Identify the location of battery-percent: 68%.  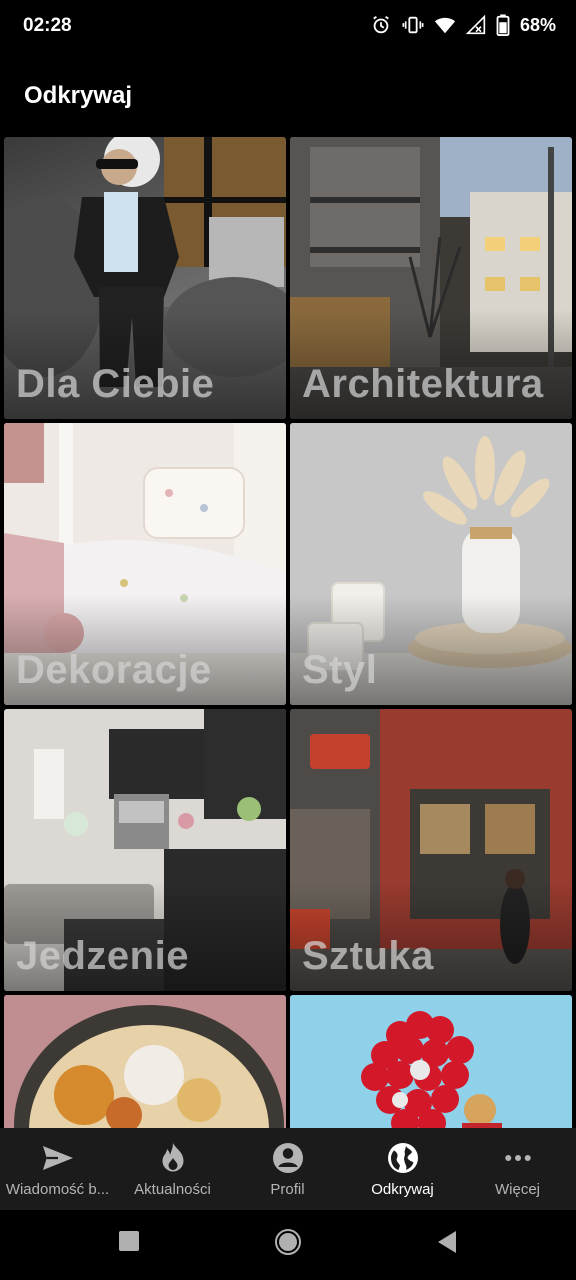
(537, 24).